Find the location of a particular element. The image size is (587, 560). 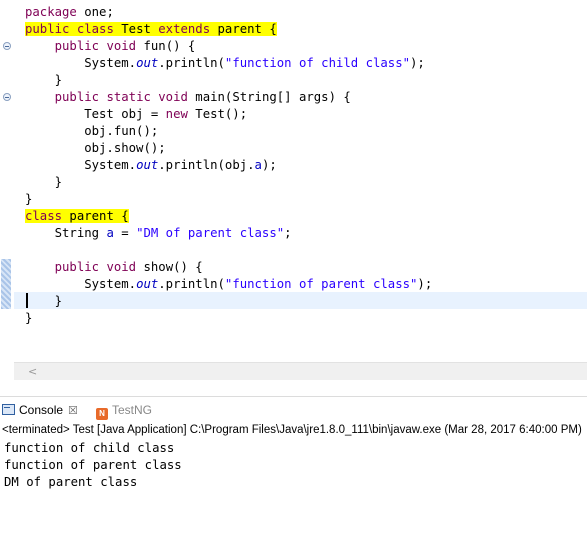

code-line: obj.fun(); is located at coordinates (228, 131).